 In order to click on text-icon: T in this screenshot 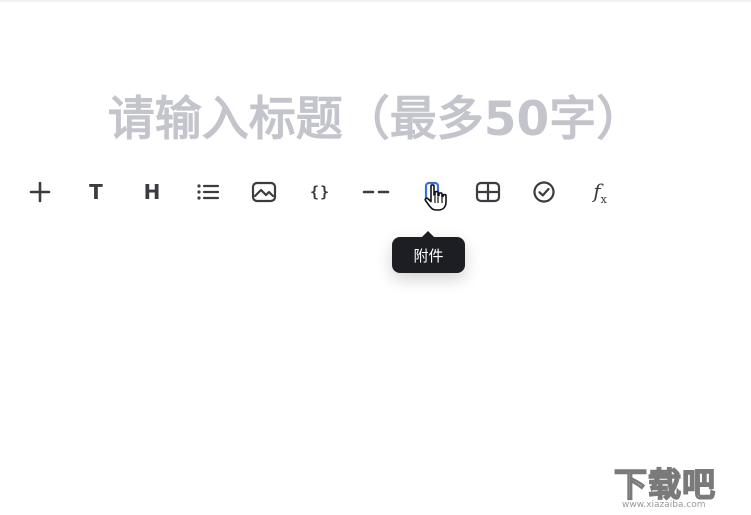, I will do `click(96, 192)`.